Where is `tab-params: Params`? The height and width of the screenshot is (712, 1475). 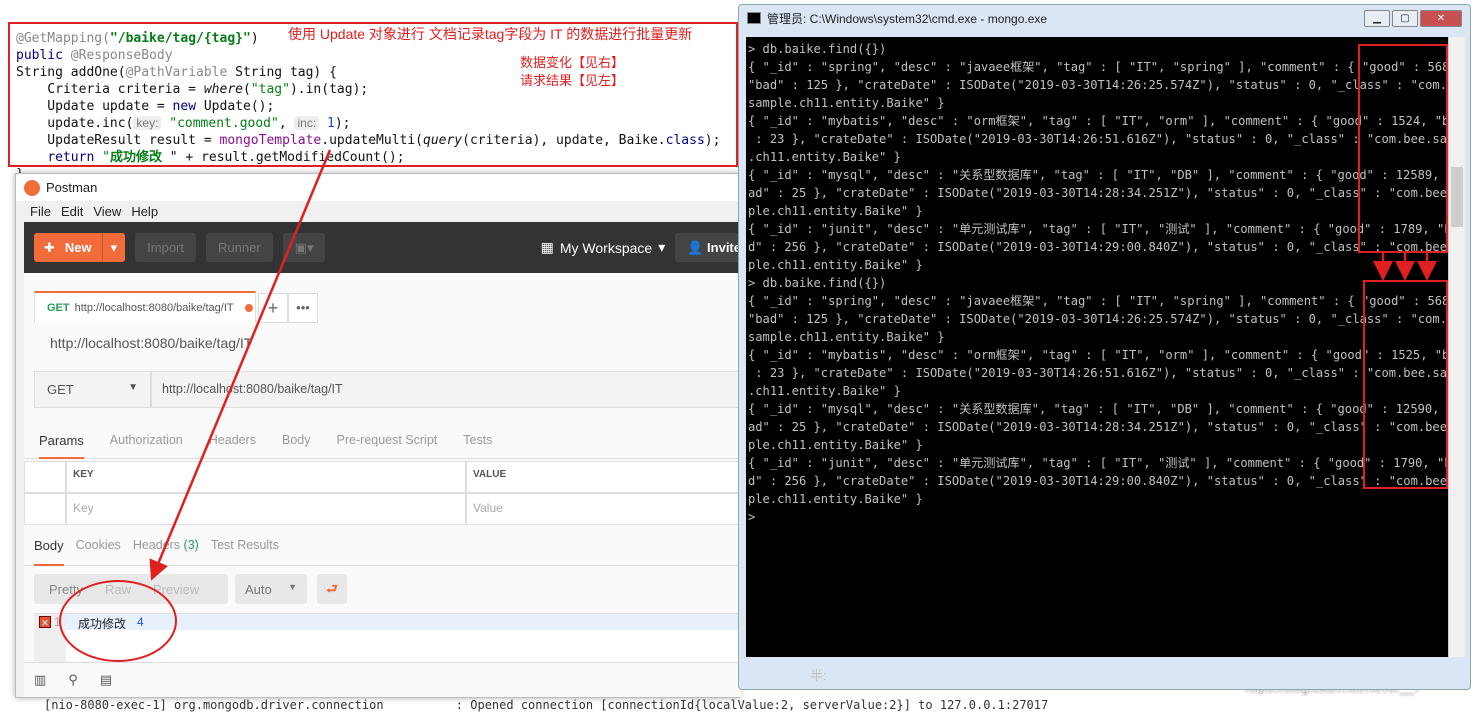 tab-params: Params is located at coordinates (61, 446).